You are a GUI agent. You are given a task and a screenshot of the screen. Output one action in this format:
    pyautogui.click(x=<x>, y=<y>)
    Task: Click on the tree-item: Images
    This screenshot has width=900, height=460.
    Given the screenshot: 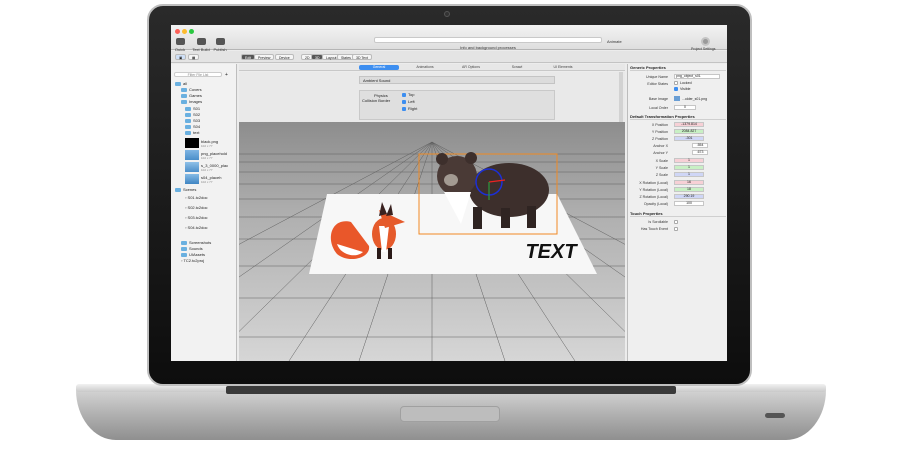 What is the action you would take?
    pyautogui.click(x=191, y=102)
    